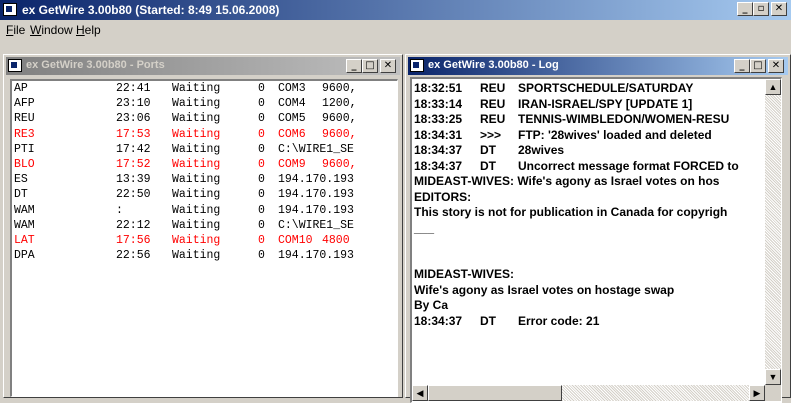  I want to click on log-message: MIDEAST-WIVES:, so click(464, 274).